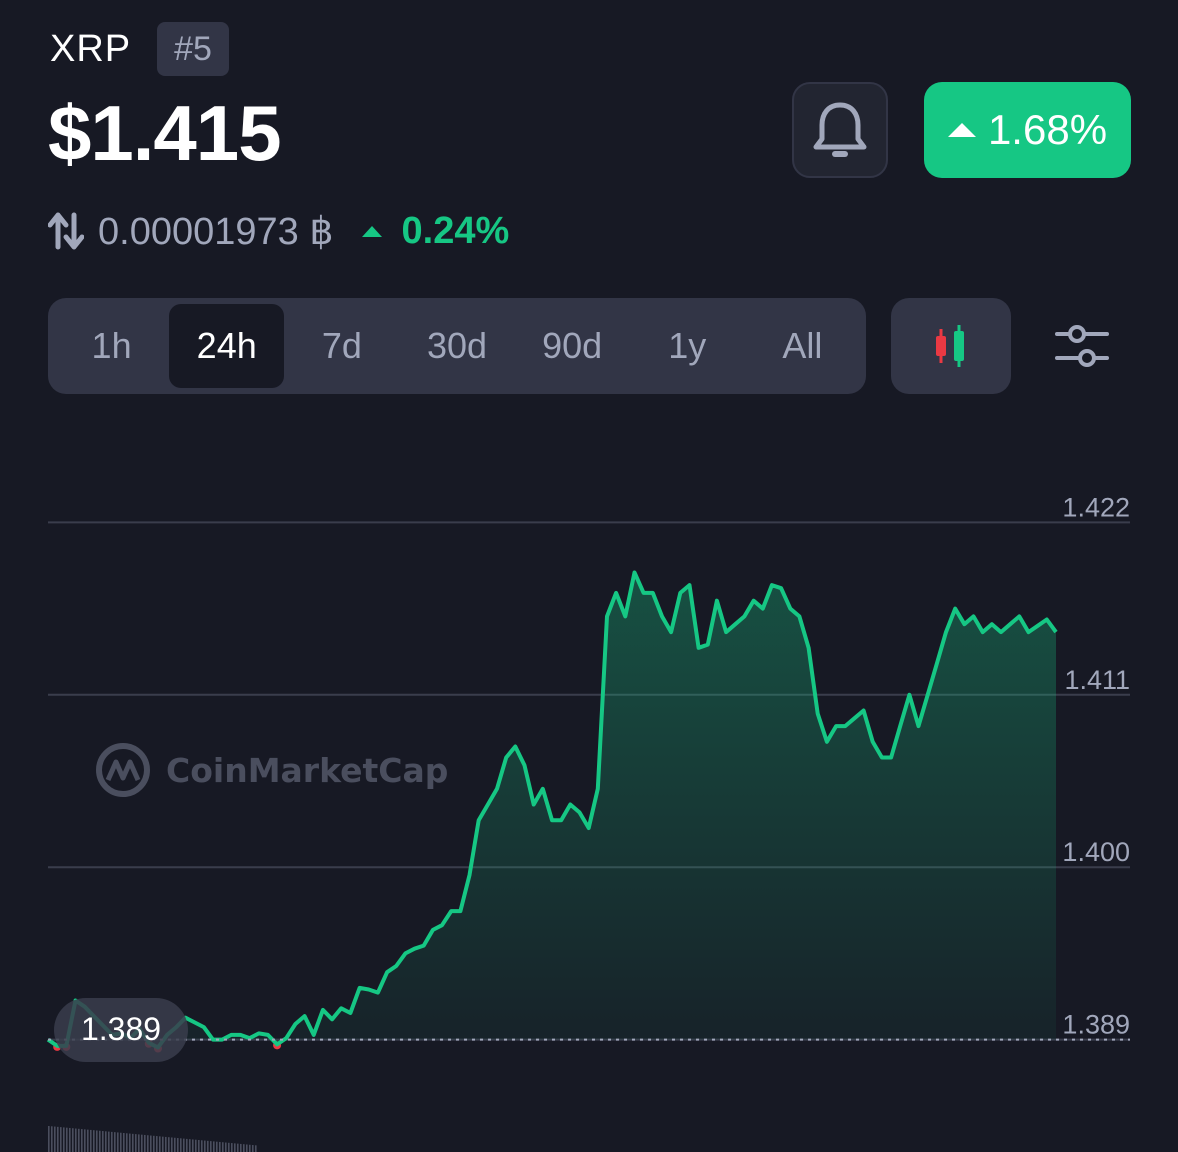 Image resolution: width=1178 pixels, height=1152 pixels. What do you see at coordinates (227, 346) in the screenshot?
I see `tab-24h: 24h` at bounding box center [227, 346].